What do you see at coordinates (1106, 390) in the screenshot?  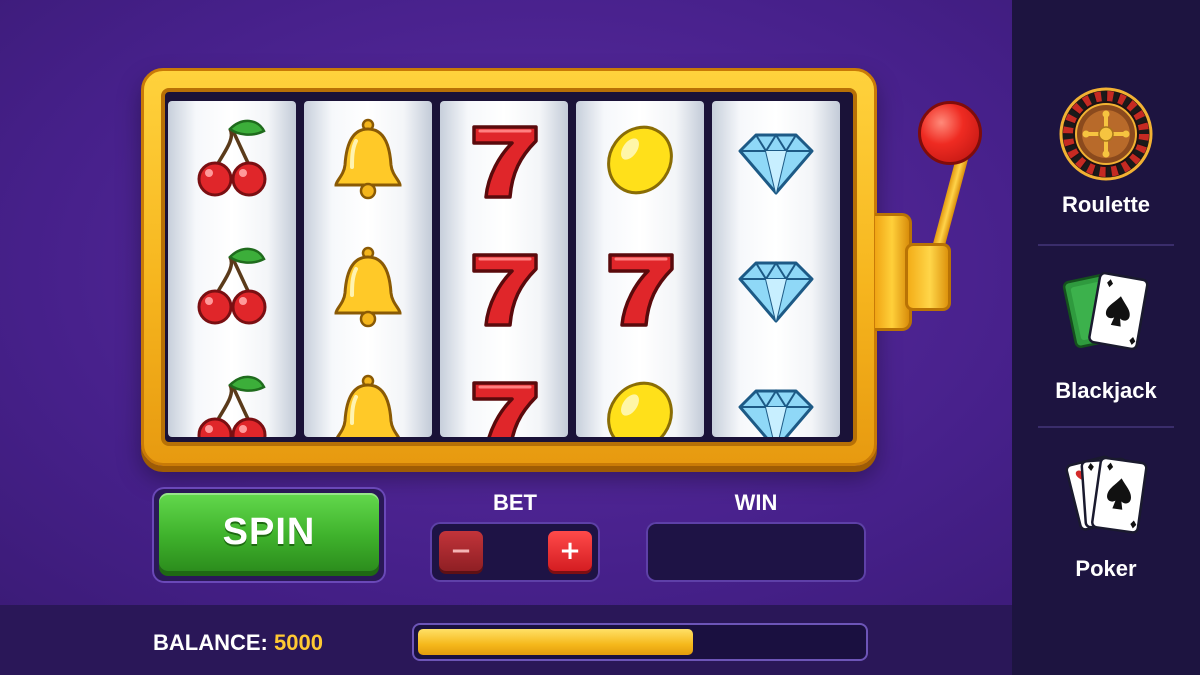 I see `sidebar-item-label: Blackjack` at bounding box center [1106, 390].